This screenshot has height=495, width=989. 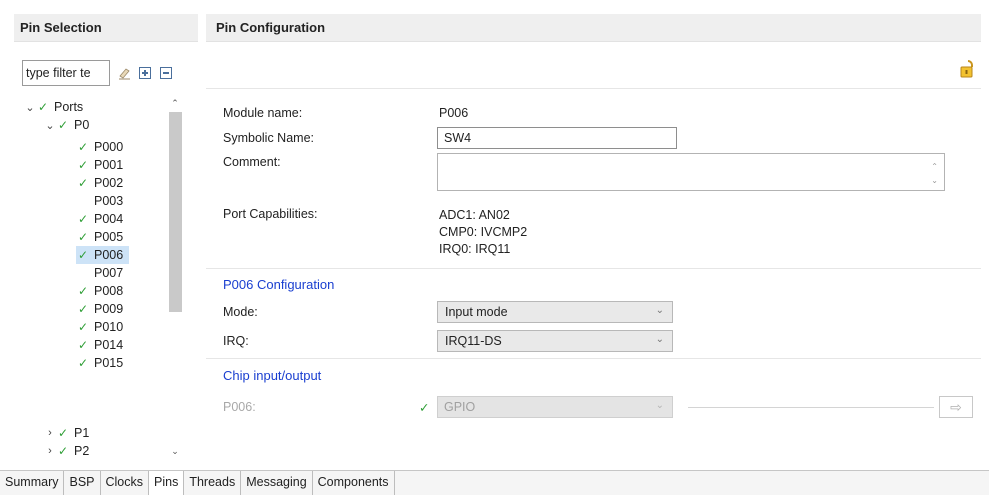 I want to click on symbolic-name-label: Symbolic Name:, so click(x=268, y=138).